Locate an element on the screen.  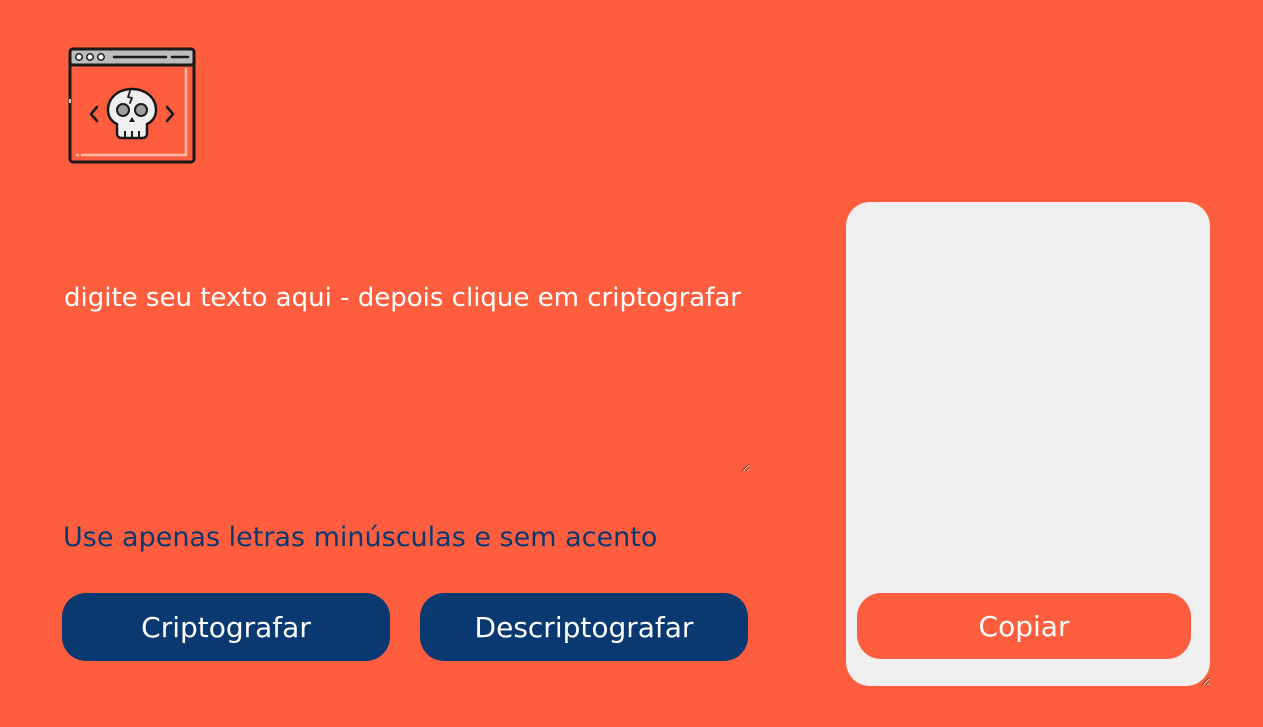
logo is located at coordinates (132, 106).